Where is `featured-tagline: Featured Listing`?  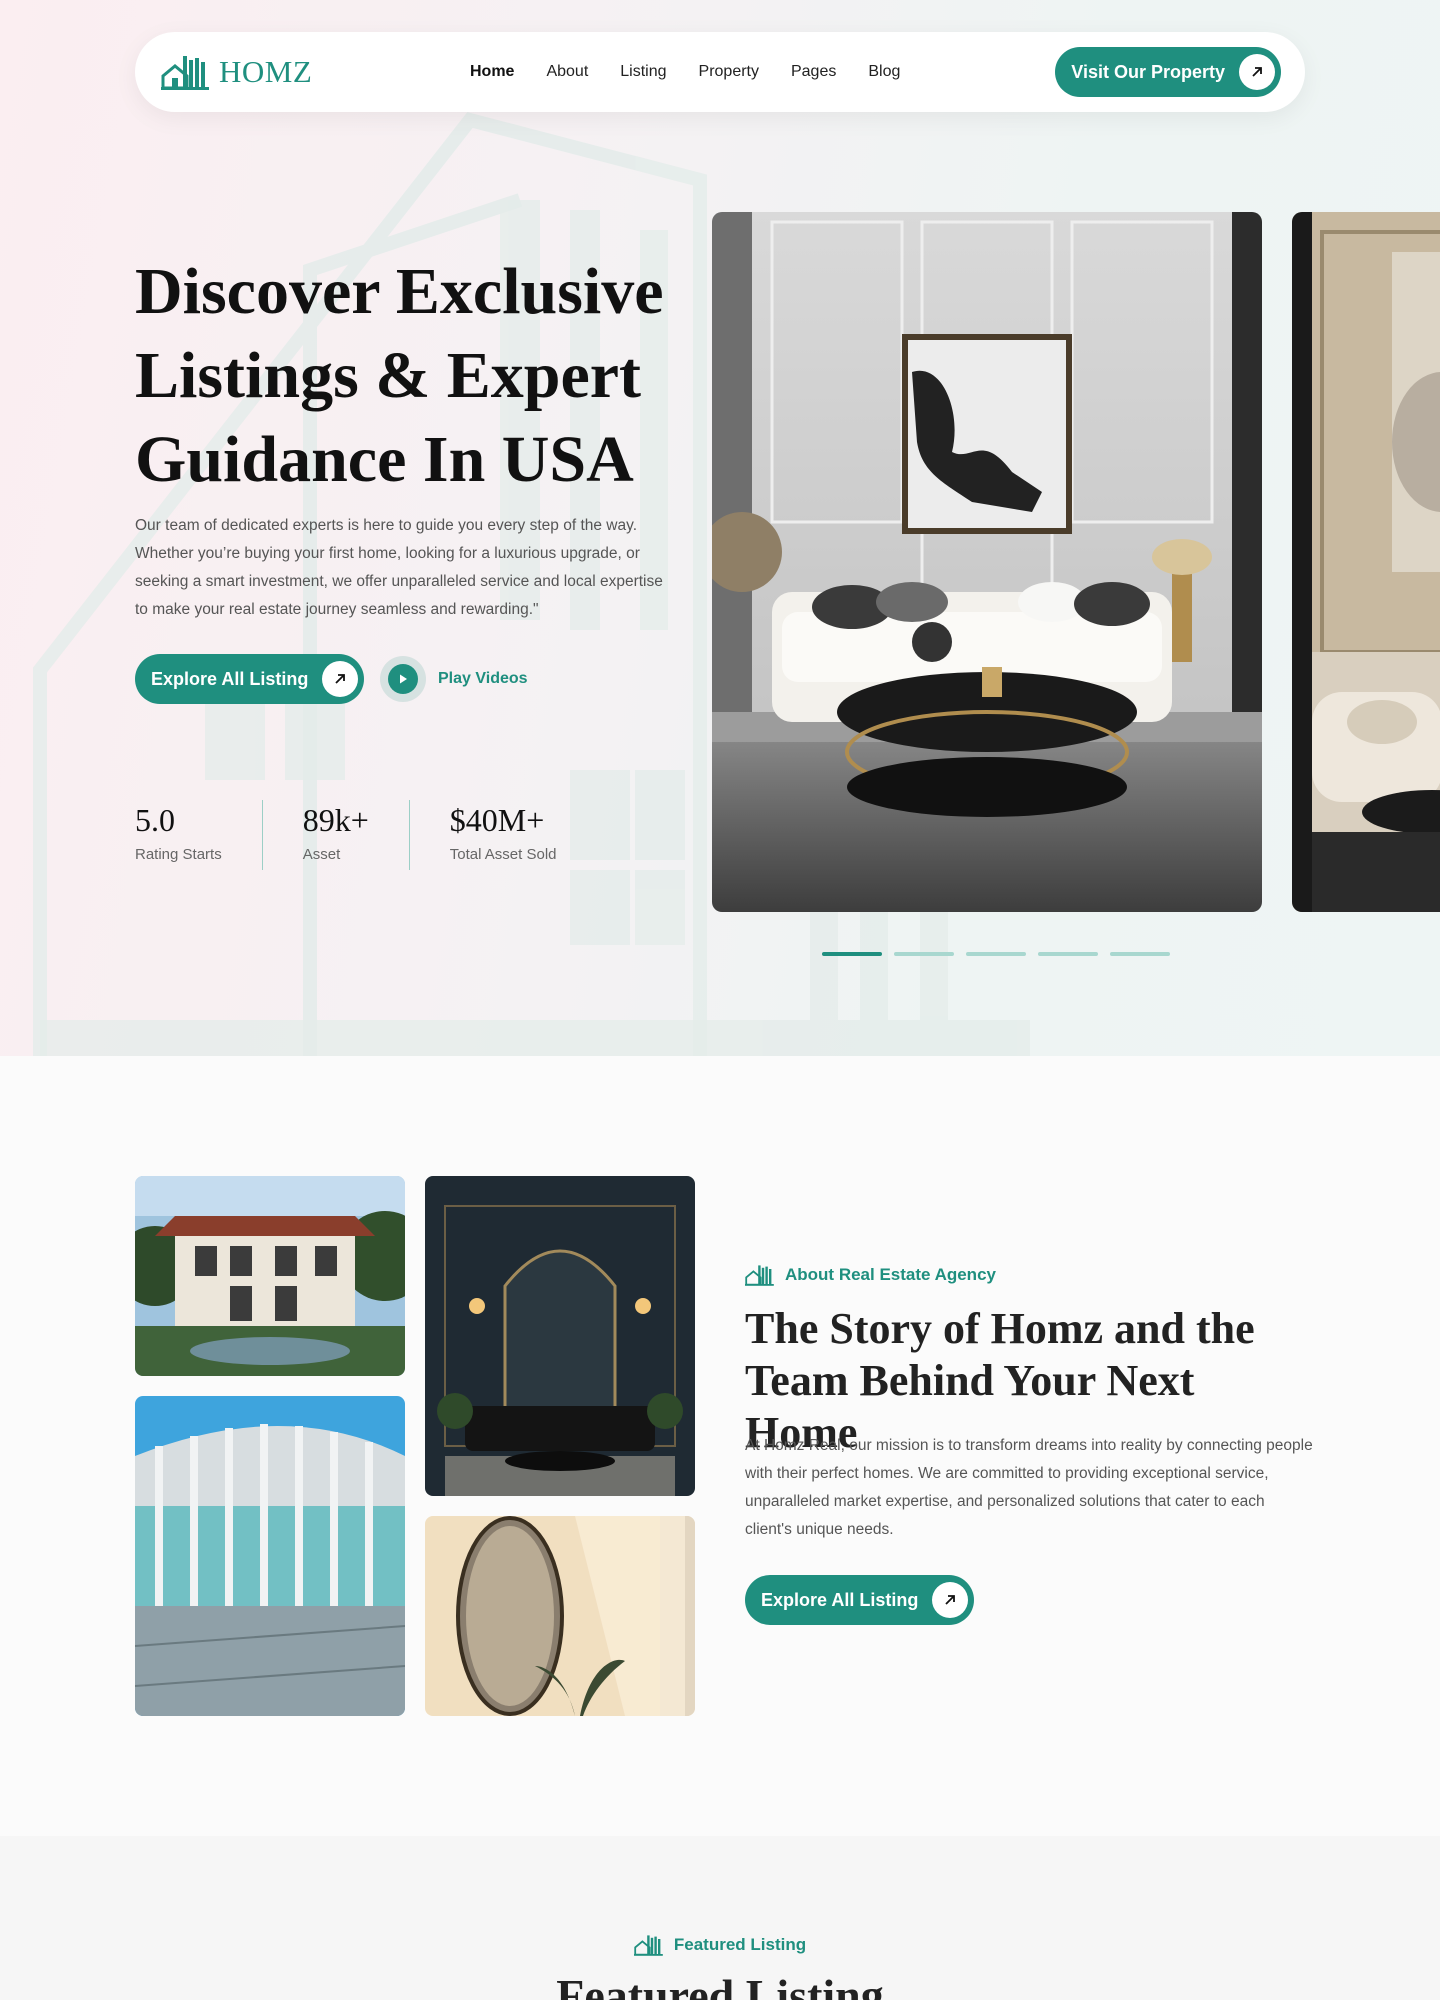
featured-tagline: Featured Listing is located at coordinates (720, 1945).